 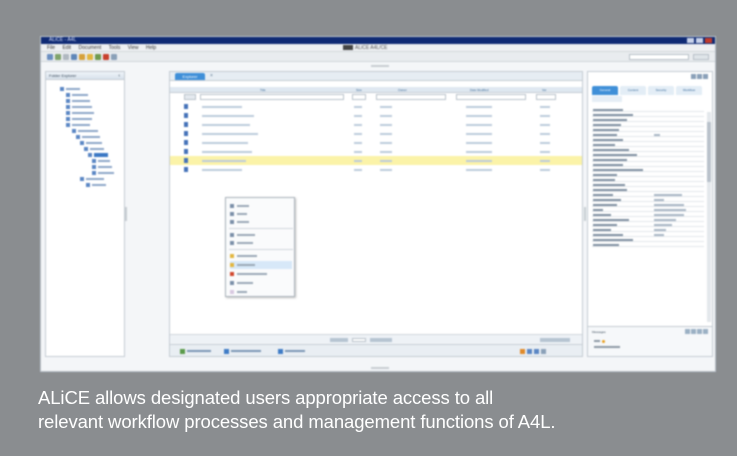 I want to click on tab-explorer: Explorer, so click(x=190, y=76).